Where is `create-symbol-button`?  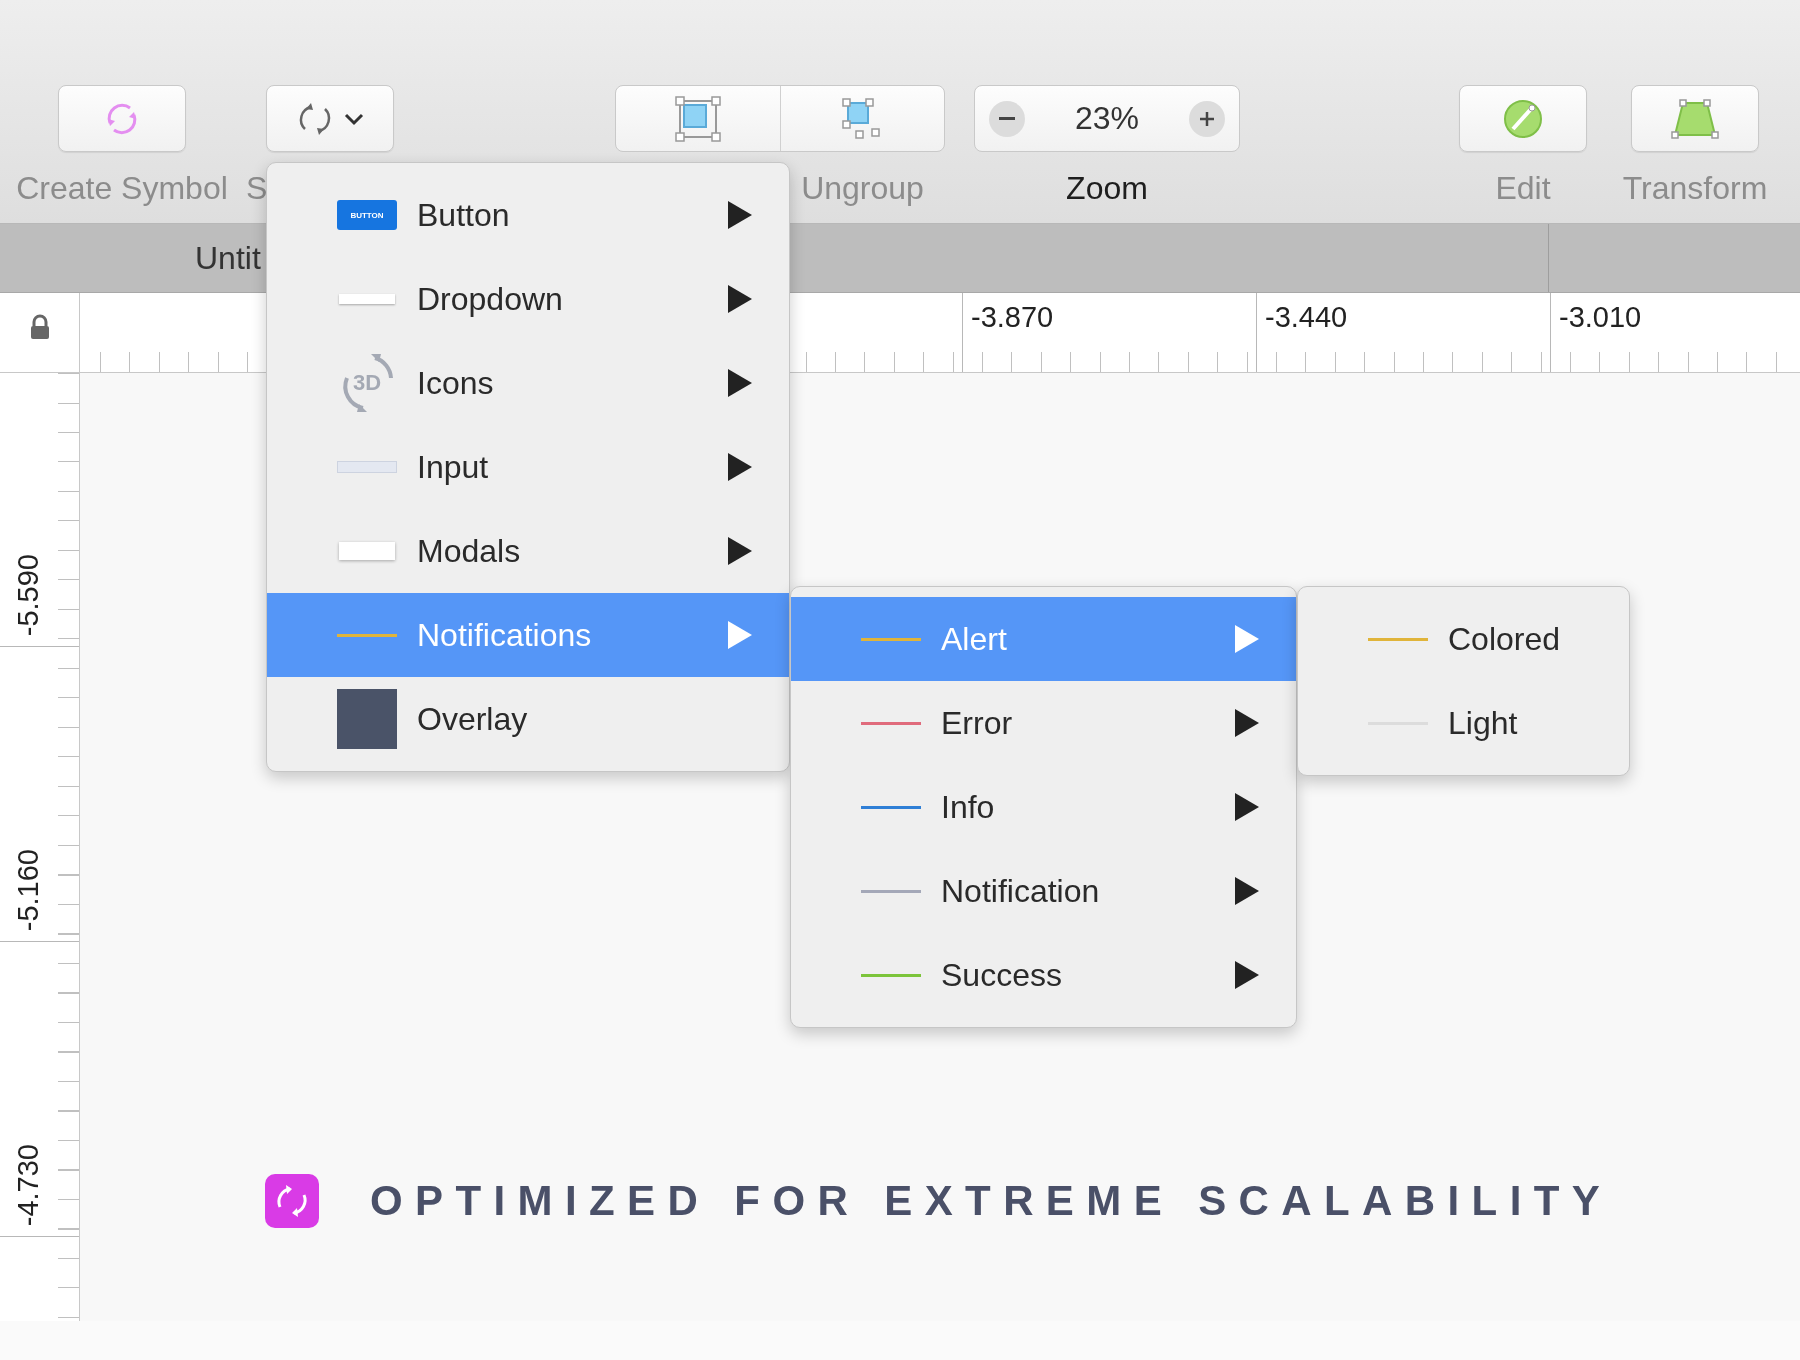 create-symbol-button is located at coordinates (122, 118).